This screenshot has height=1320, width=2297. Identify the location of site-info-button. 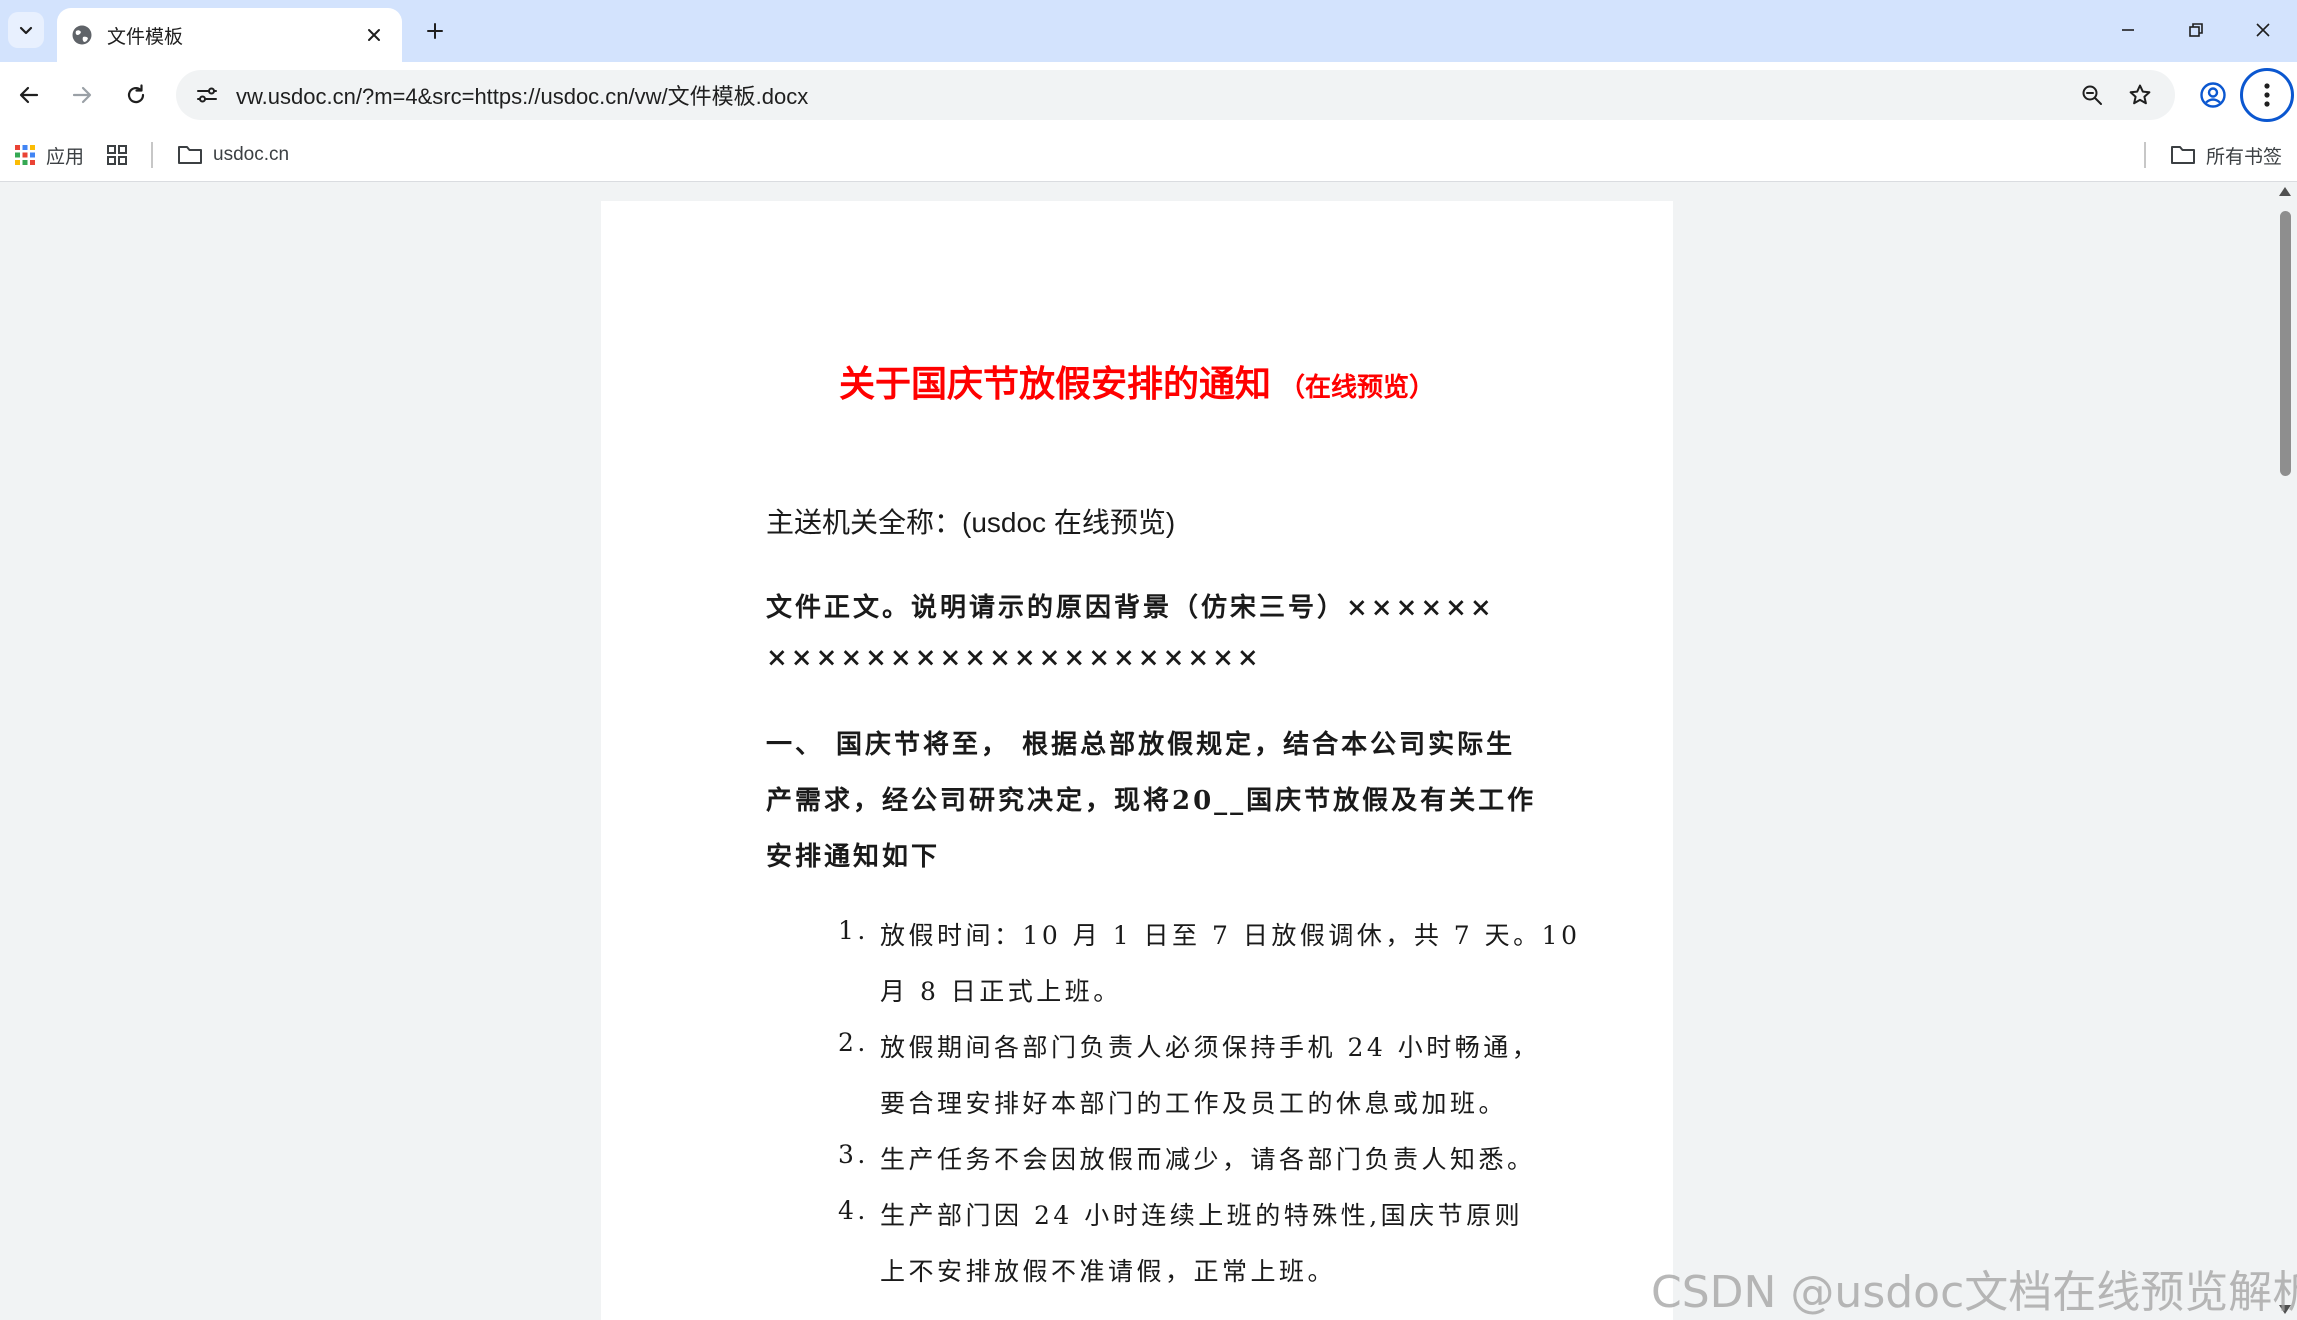
(207, 95).